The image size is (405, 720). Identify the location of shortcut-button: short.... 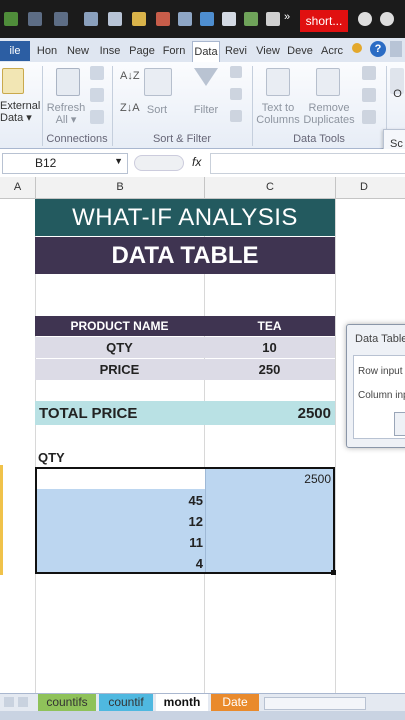
(324, 21).